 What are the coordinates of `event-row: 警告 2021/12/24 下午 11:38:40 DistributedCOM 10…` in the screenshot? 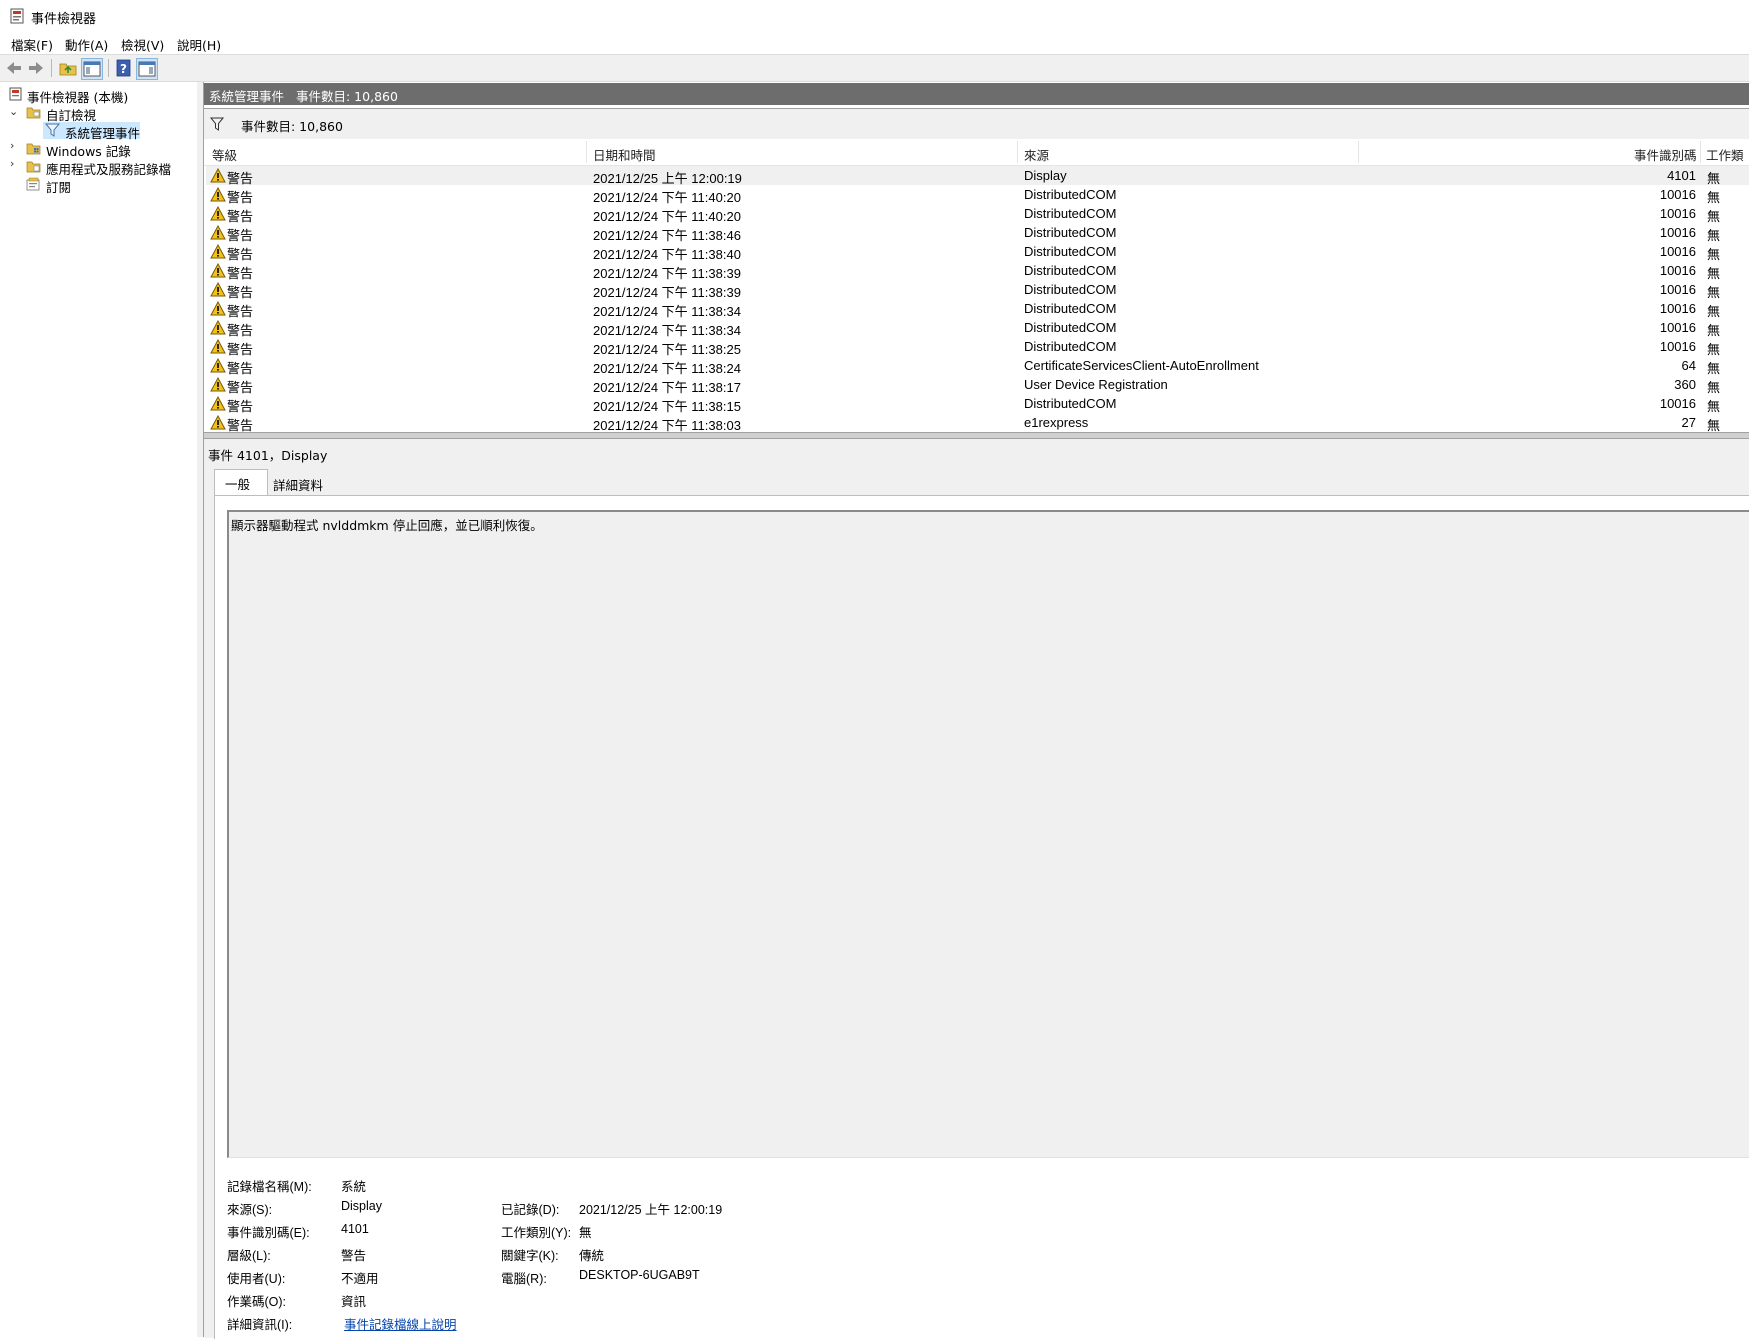 It's located at (977, 252).